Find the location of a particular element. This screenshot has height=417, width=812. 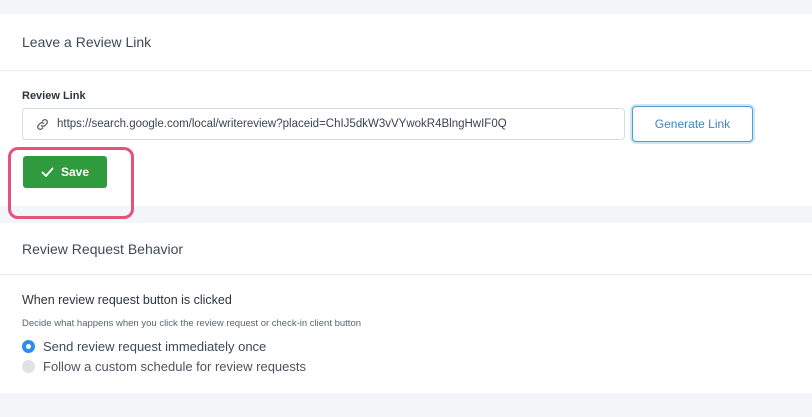

behavior-card-title: Review Request Behavior is located at coordinates (406, 249).